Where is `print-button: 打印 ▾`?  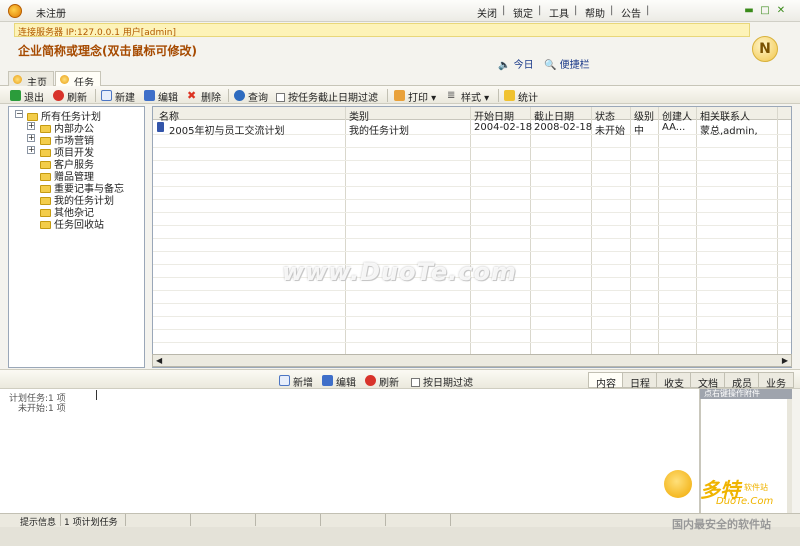 print-button: 打印 ▾ is located at coordinates (415, 96).